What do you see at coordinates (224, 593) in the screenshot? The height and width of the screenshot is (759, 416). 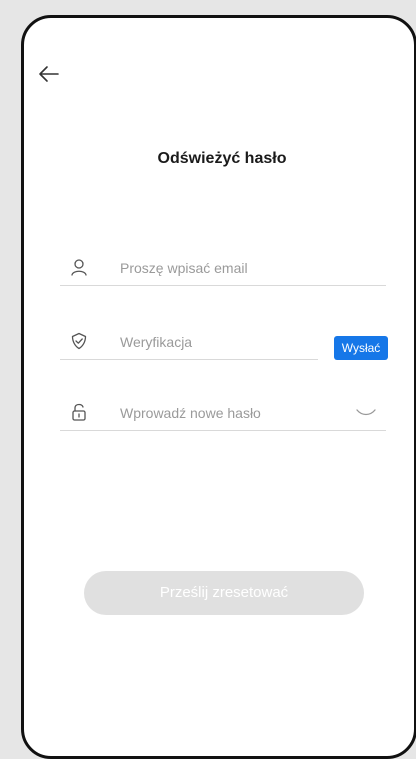 I see `submit-reset-button: Prześlij zresetować` at bounding box center [224, 593].